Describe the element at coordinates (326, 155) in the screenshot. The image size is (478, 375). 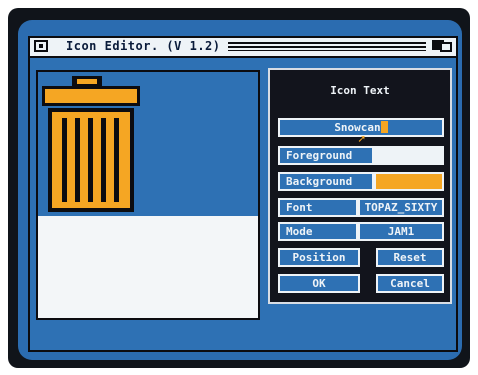
I see `foreground-button: Foreground` at that location.